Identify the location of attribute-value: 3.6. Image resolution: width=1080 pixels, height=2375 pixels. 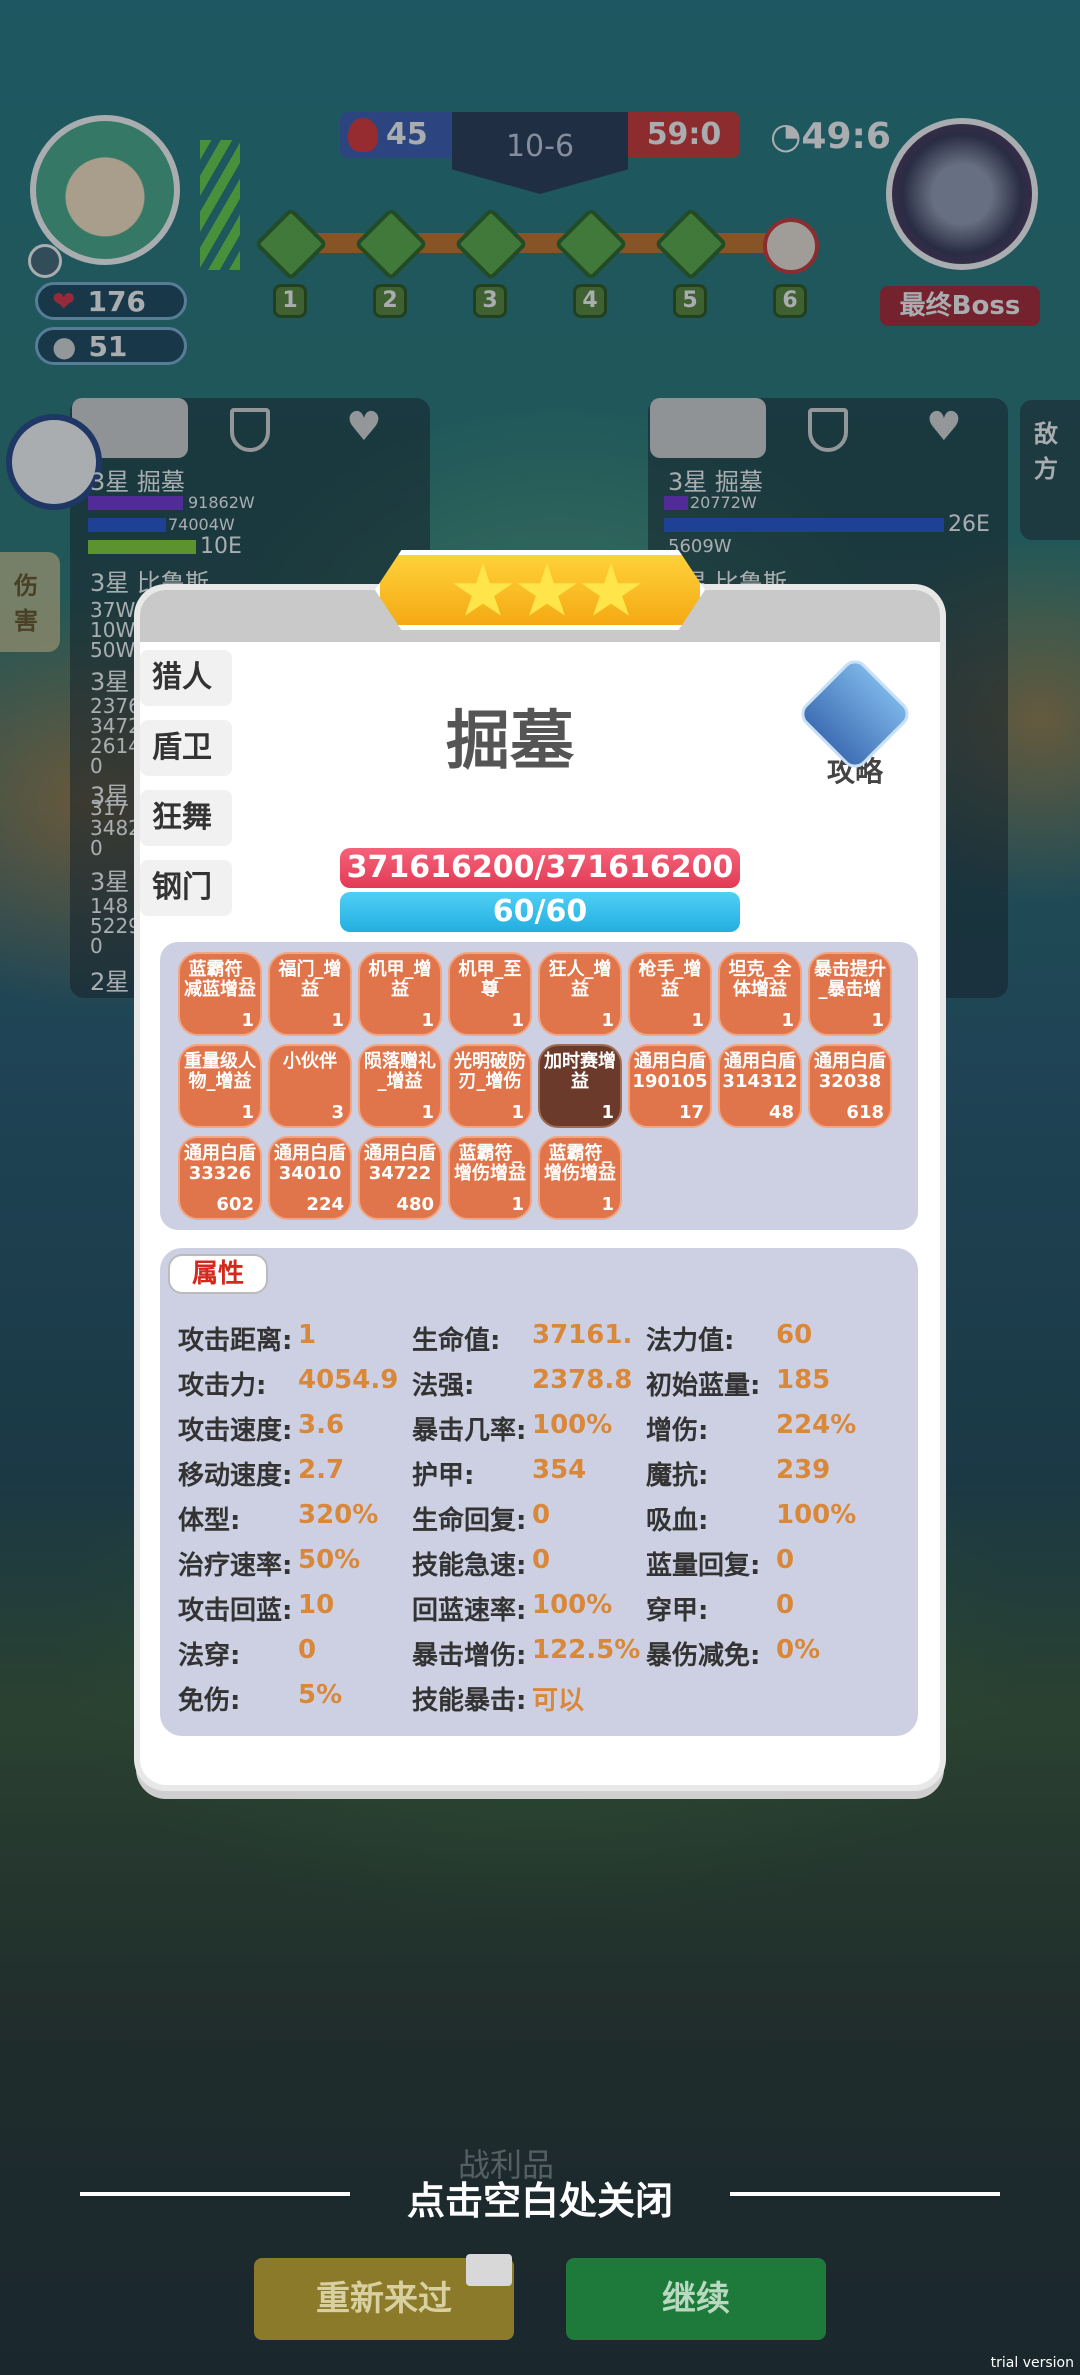
(321, 1425).